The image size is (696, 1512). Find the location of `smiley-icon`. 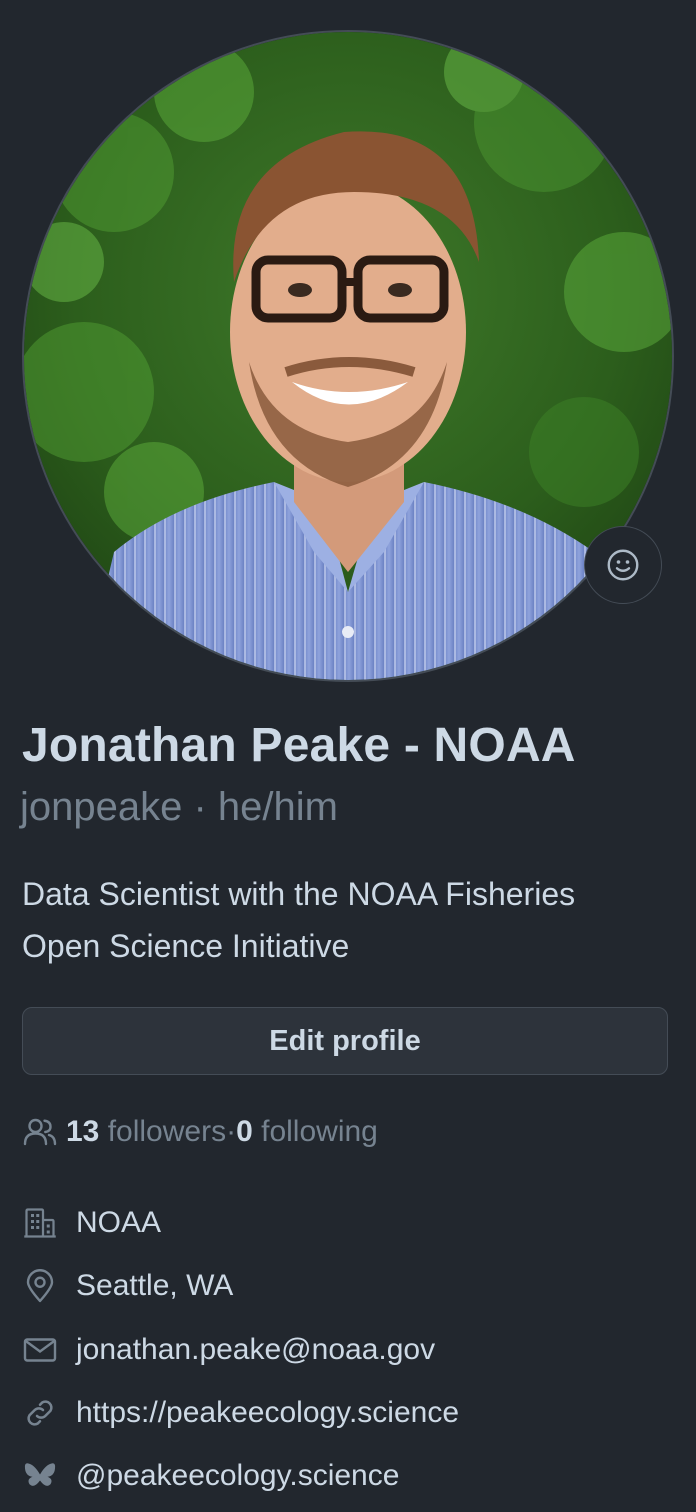

smiley-icon is located at coordinates (623, 565).